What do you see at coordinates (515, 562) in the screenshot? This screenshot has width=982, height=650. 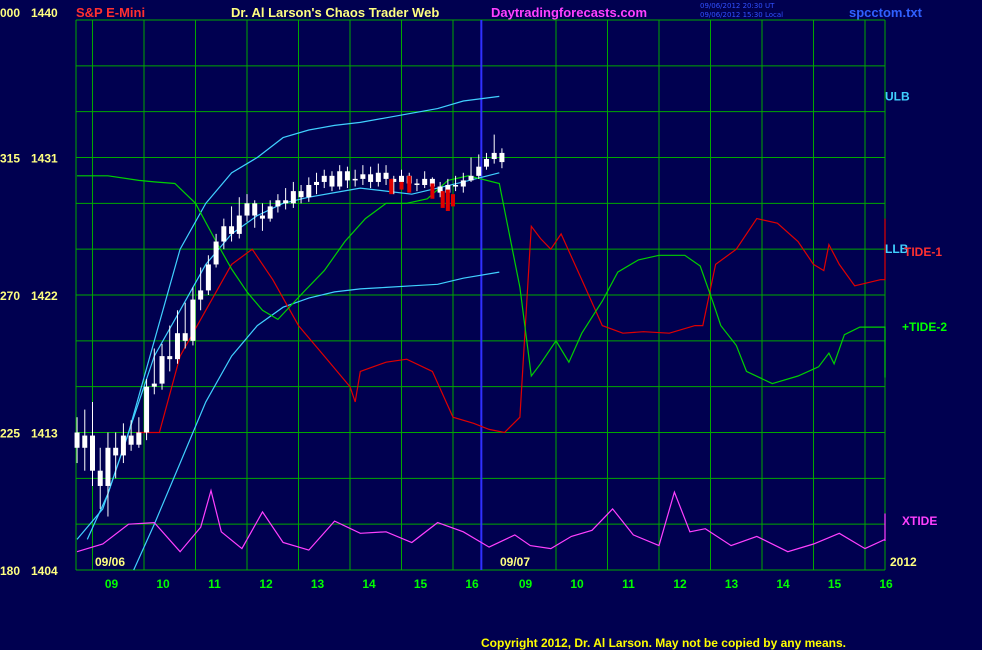 I see `date-label-2: 09/07` at bounding box center [515, 562].